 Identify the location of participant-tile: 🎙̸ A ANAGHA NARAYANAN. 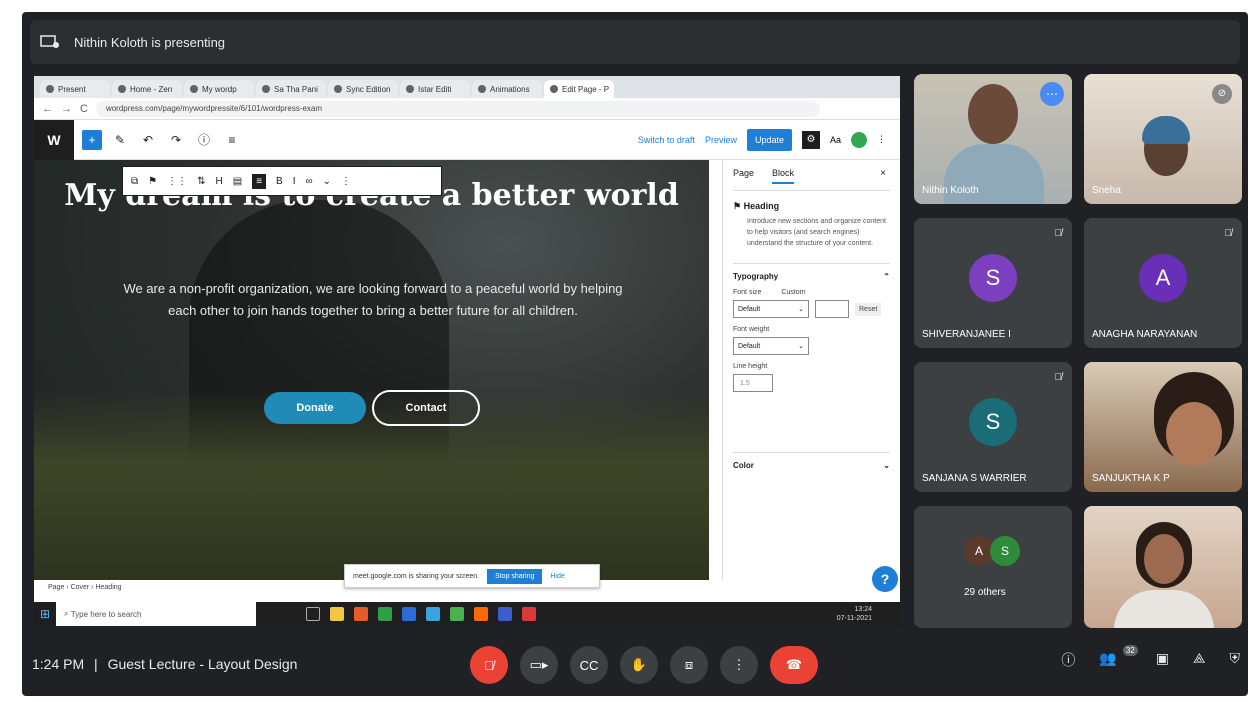
(1163, 283).